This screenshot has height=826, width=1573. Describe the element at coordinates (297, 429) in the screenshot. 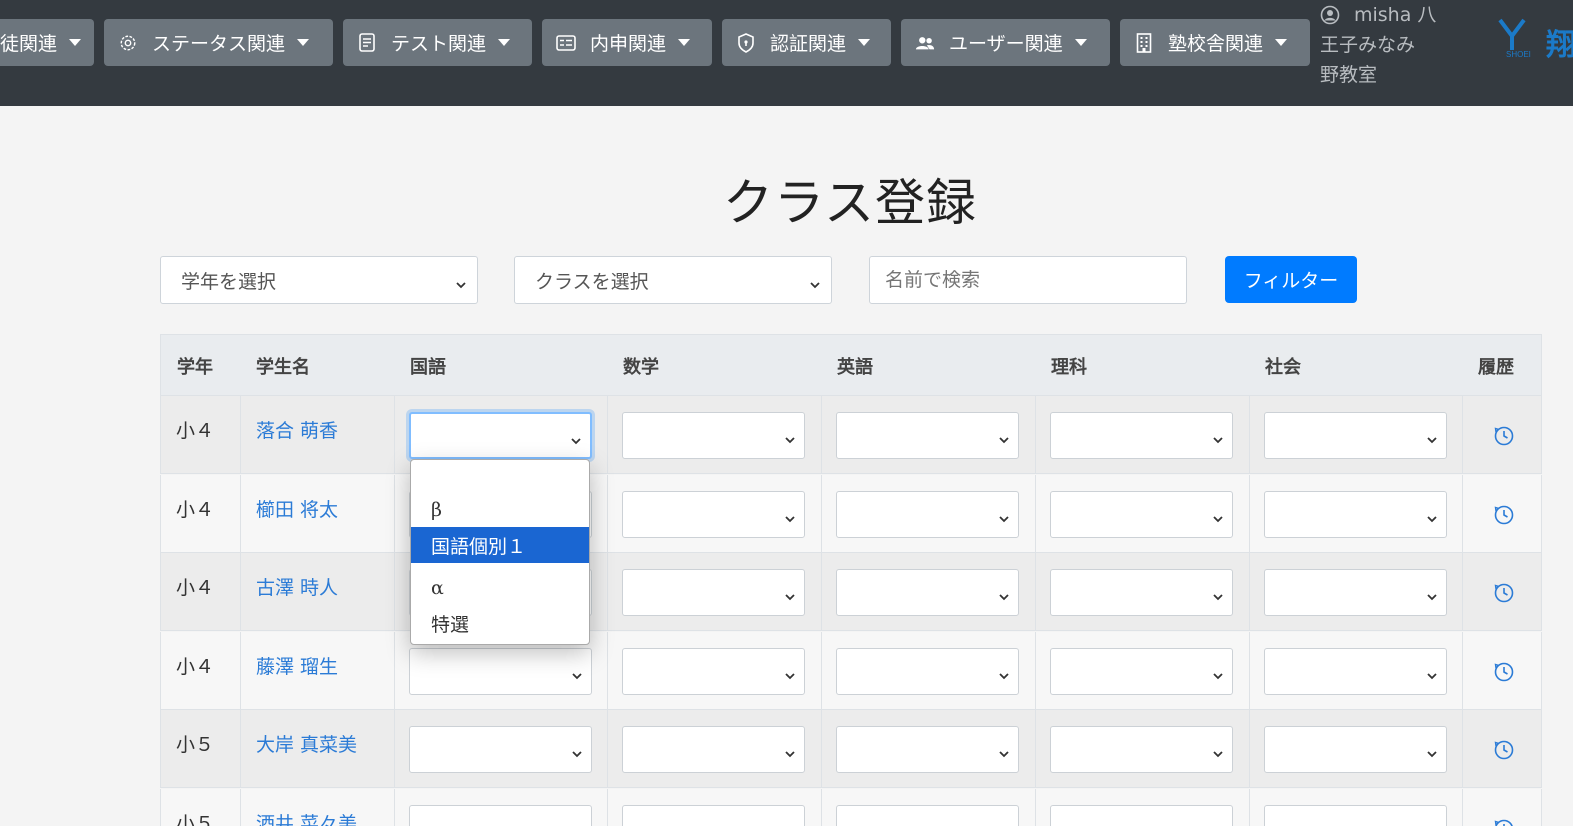

I see `student-name-link: 落合 萌香` at that location.